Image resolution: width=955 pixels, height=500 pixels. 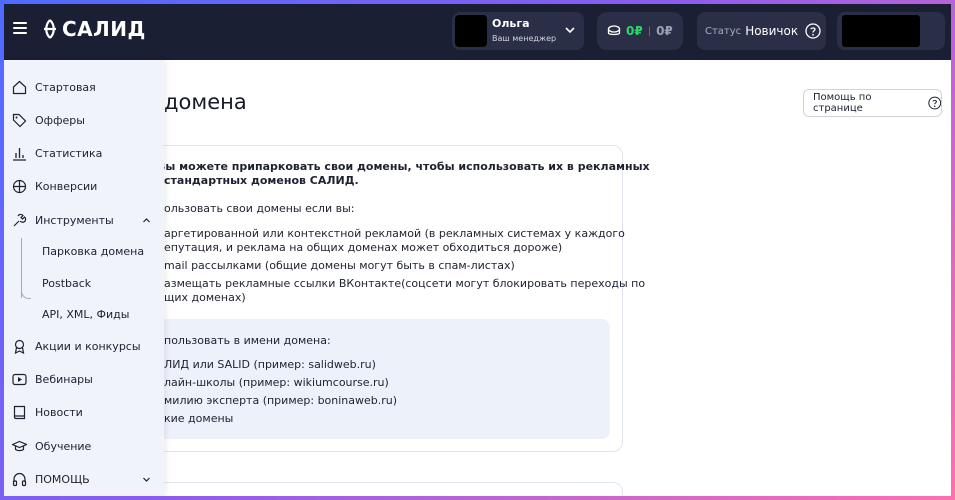 I want to click on sidebar-item-webinars: Вебинары, so click(x=84, y=379).